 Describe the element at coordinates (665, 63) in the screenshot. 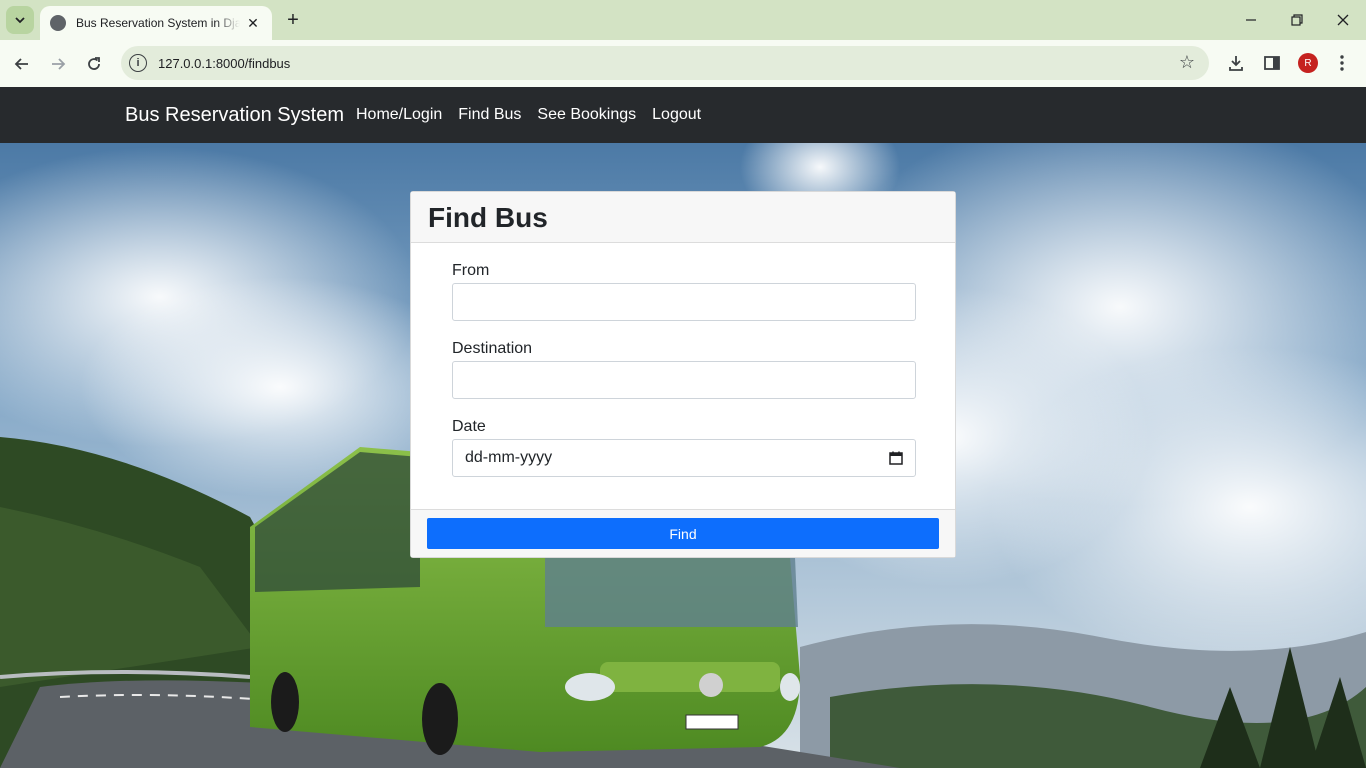

I see `address-bar: i 127.0.0.1:8000/findbus ☆` at that location.